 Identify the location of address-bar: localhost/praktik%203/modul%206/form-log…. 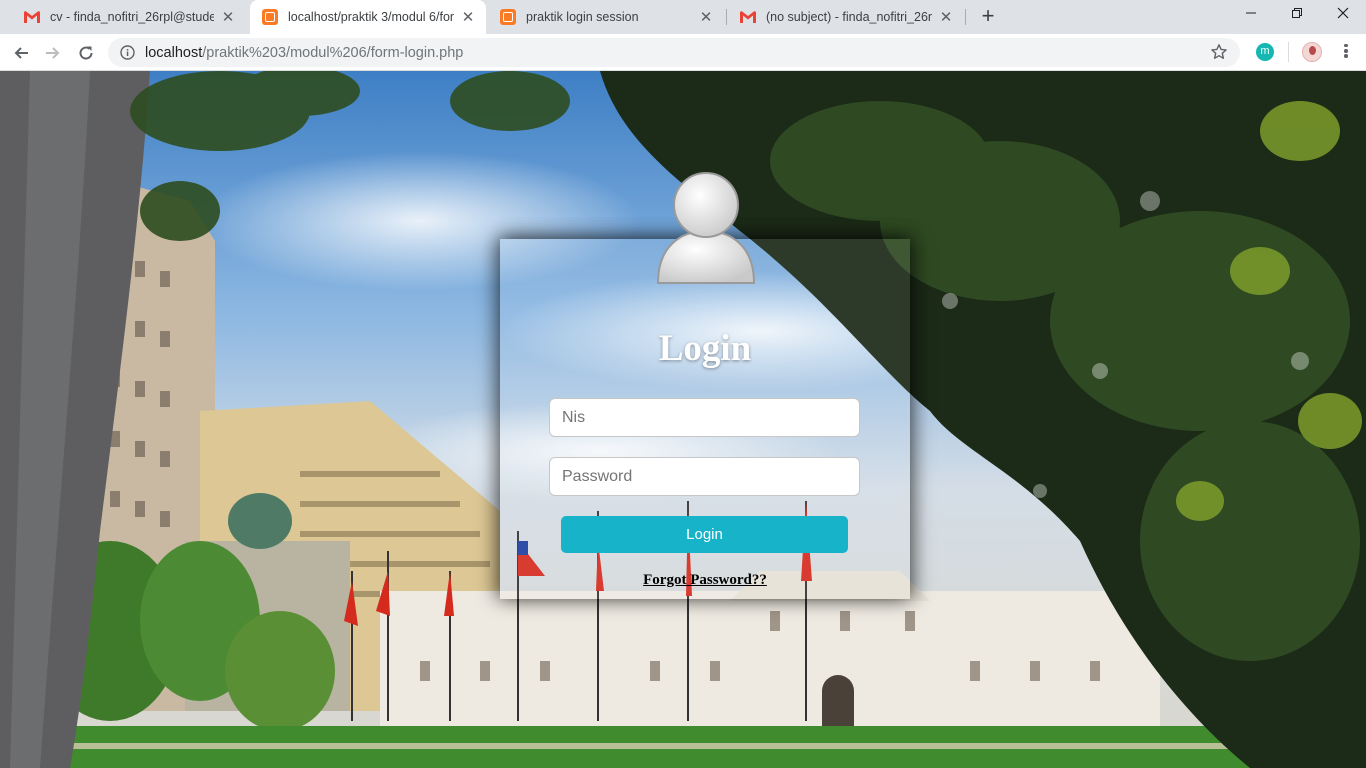
(674, 52).